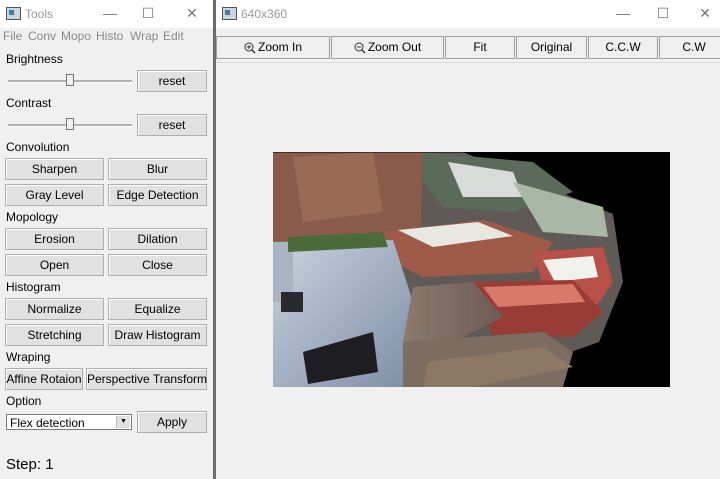 The width and height of the screenshot is (720, 479). Describe the element at coordinates (54, 239) in the screenshot. I see `erosion-button: Erosion` at that location.